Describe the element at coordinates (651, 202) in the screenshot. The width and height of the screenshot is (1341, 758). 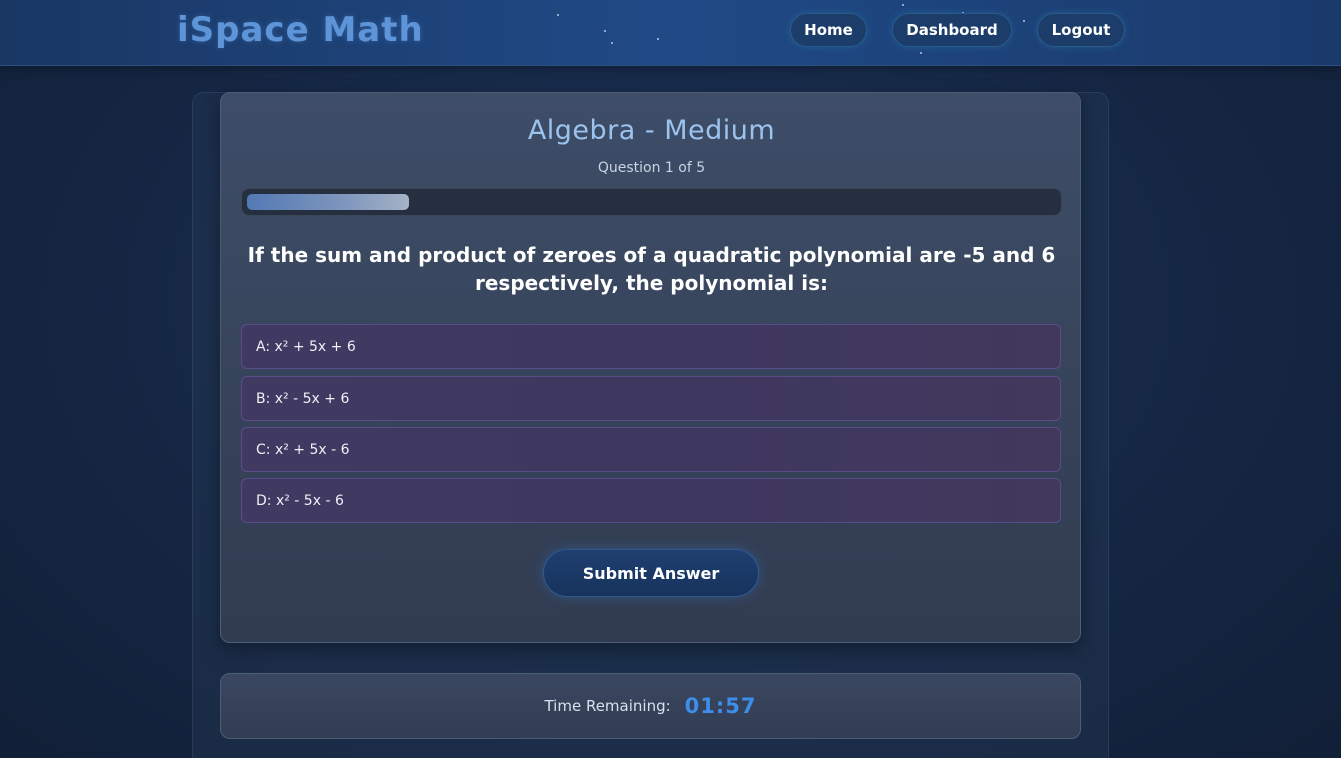
I see `progress-bar` at that location.